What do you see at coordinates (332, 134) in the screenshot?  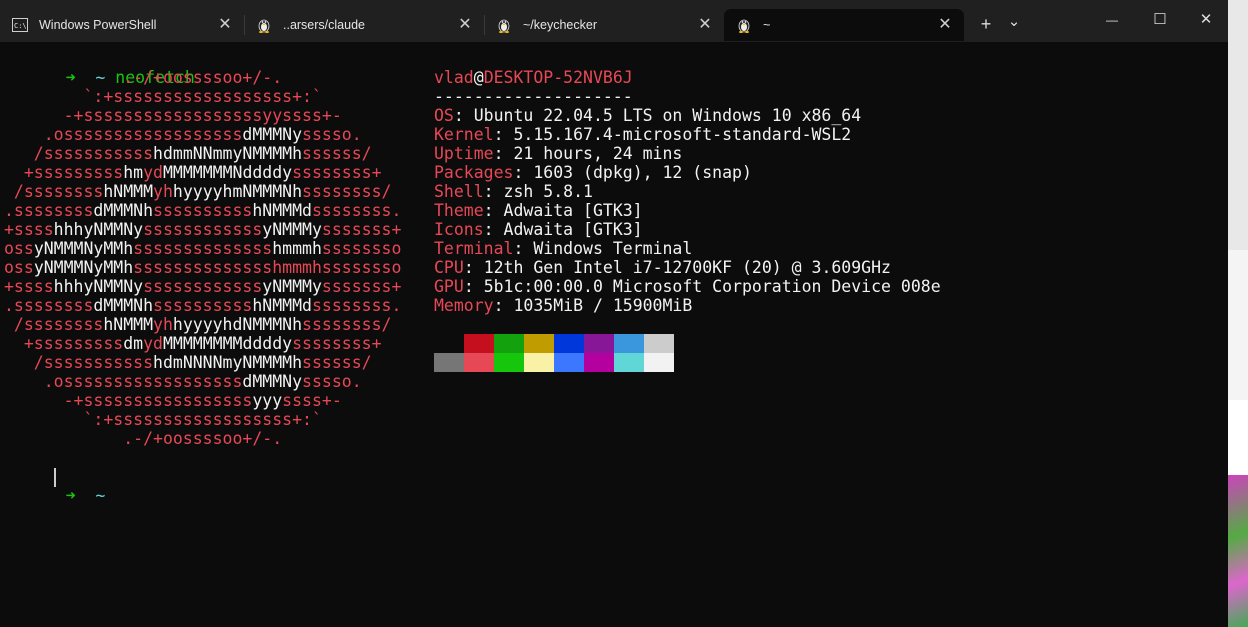 I see `ascii-segment: sssso.` at bounding box center [332, 134].